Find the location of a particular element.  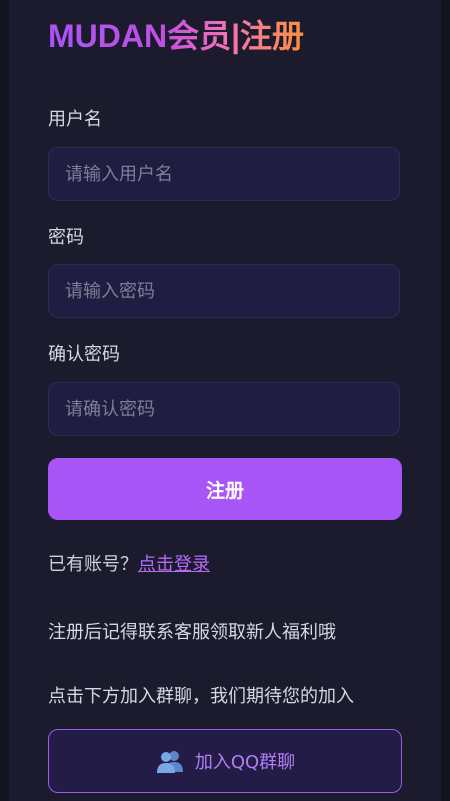

login-row: 已有账号？点击登录 is located at coordinates (129, 565).